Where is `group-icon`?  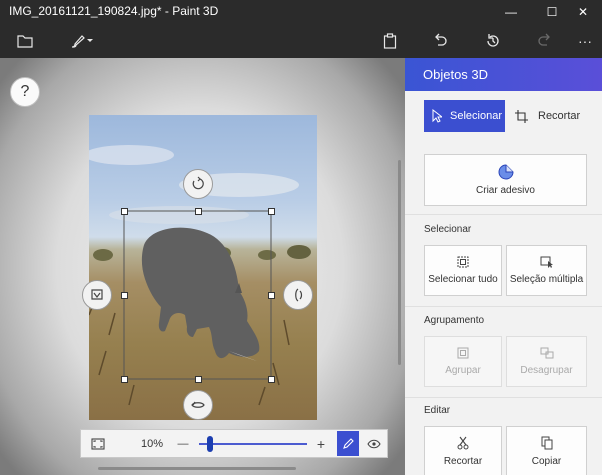 group-icon is located at coordinates (463, 353).